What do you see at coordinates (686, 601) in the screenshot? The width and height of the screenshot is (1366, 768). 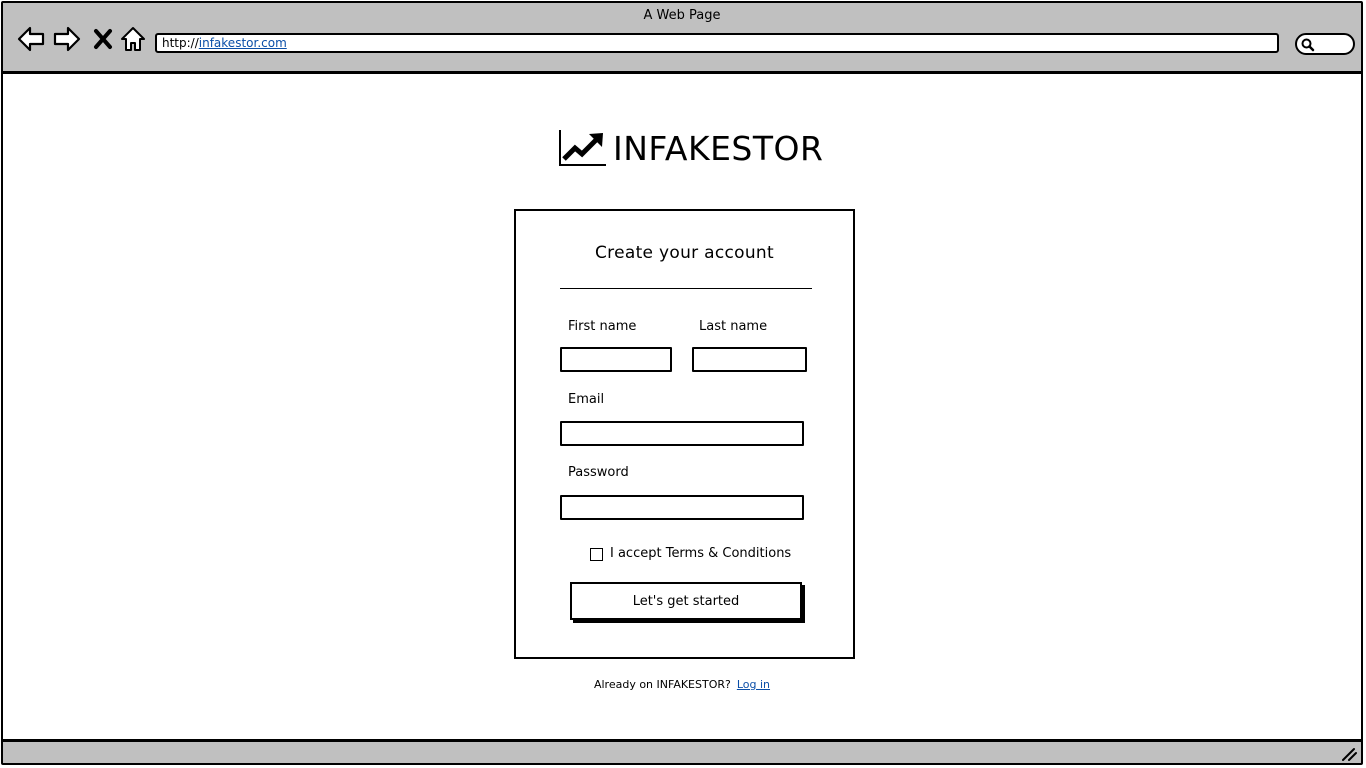 I see `get-started-button: Let's get started` at bounding box center [686, 601].